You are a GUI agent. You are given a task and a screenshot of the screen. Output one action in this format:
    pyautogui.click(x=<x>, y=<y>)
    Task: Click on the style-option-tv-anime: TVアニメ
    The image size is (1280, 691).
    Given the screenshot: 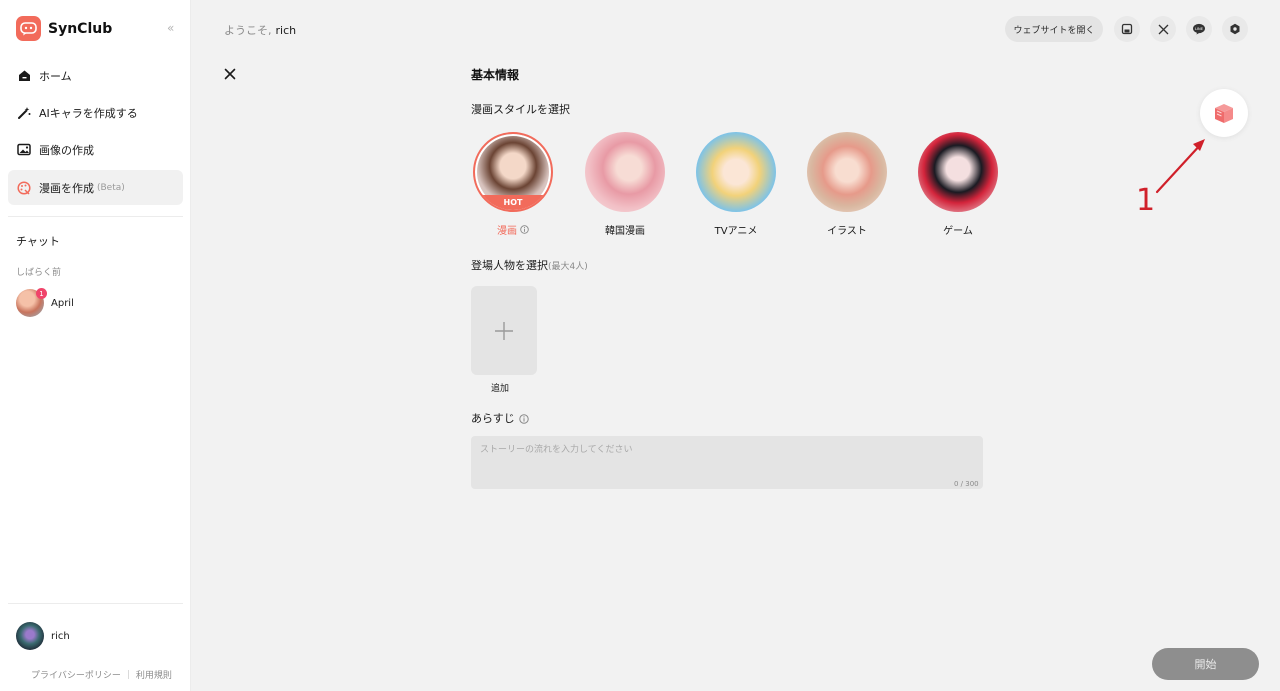 What is the action you would take?
    pyautogui.click(x=736, y=184)
    